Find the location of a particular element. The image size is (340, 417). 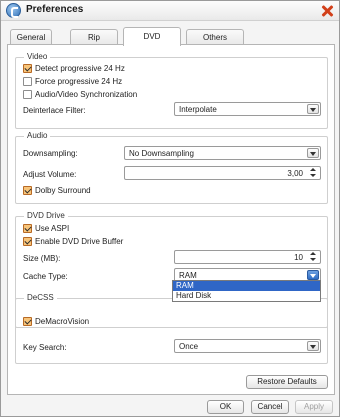

downsampling-select: No Downsampling is located at coordinates (222, 153).